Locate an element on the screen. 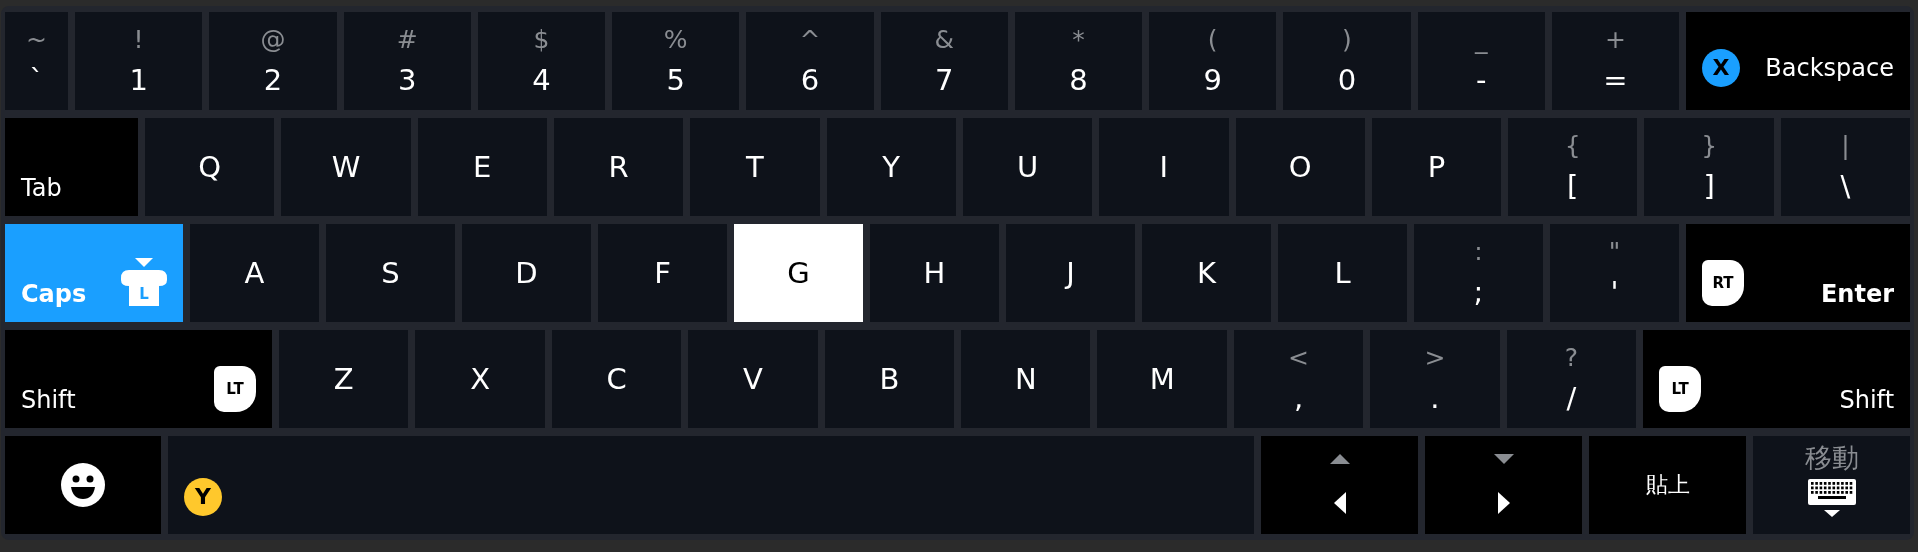  paste-key: 貼上 is located at coordinates (1667, 485).